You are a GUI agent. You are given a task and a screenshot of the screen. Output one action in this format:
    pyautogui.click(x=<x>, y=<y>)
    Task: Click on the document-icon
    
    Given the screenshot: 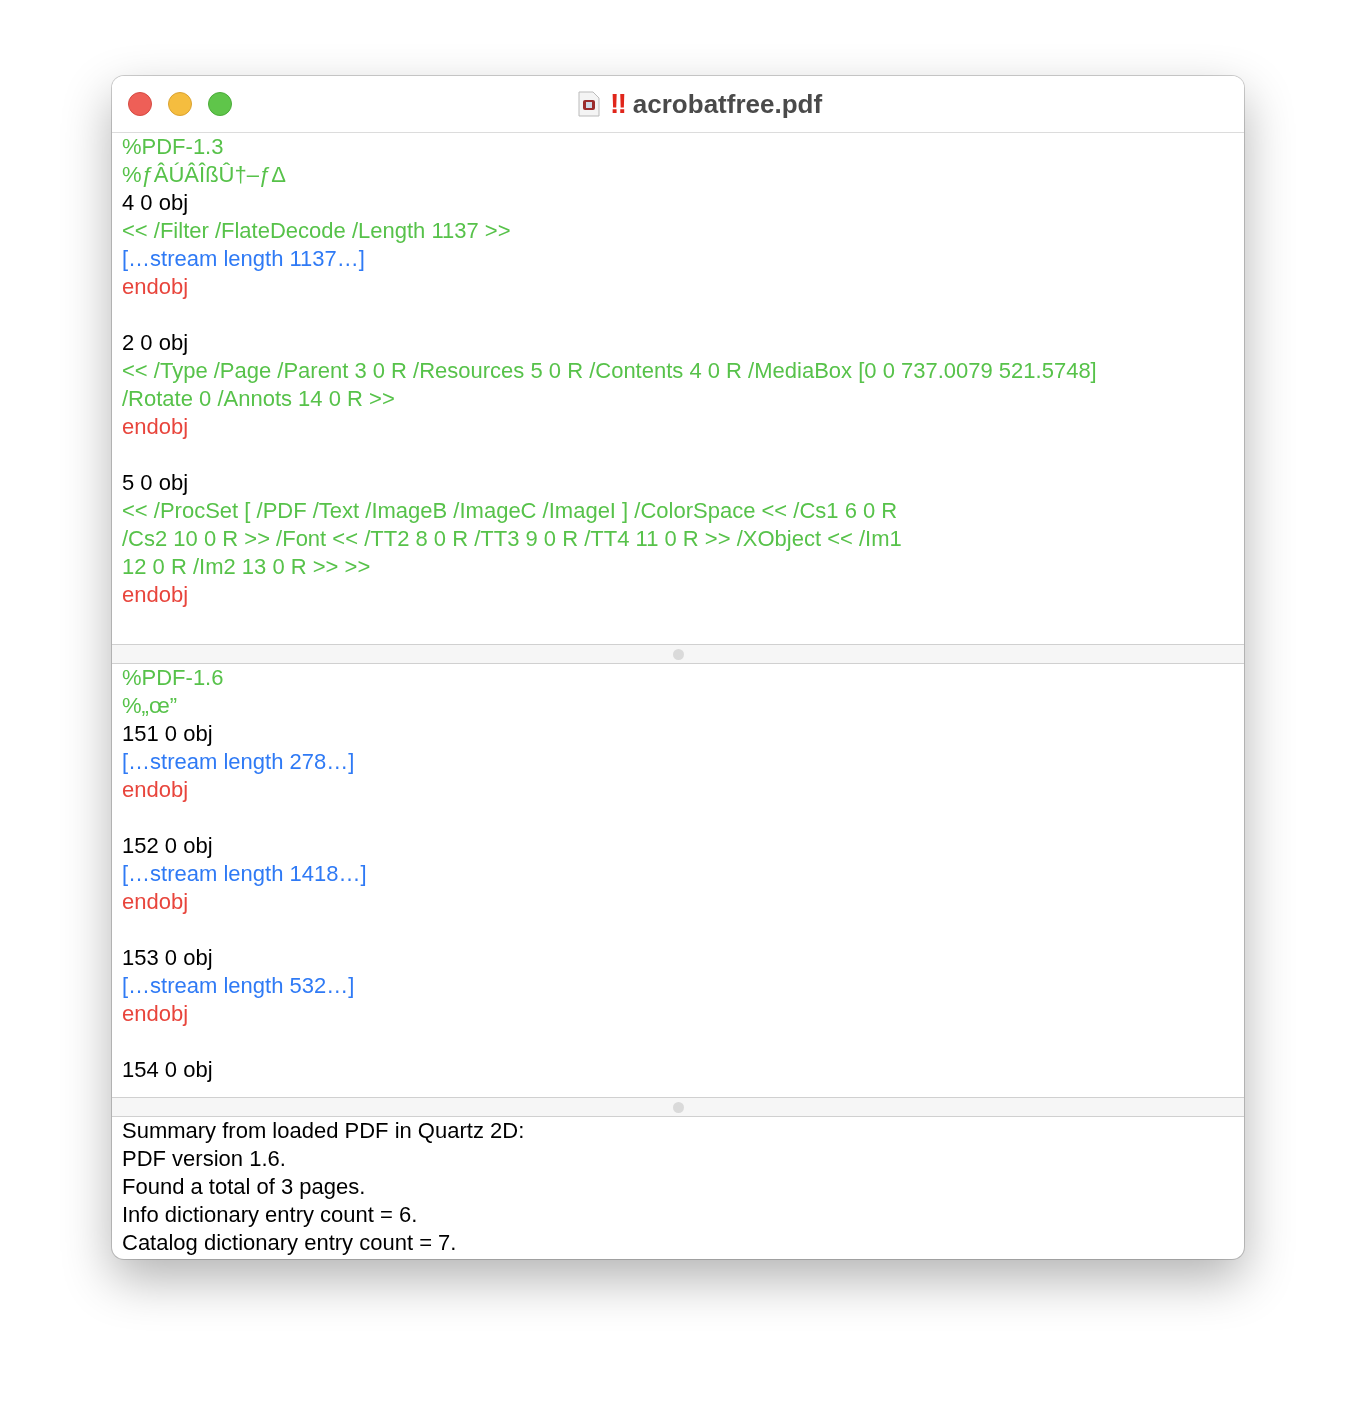 What is the action you would take?
    pyautogui.click(x=588, y=104)
    